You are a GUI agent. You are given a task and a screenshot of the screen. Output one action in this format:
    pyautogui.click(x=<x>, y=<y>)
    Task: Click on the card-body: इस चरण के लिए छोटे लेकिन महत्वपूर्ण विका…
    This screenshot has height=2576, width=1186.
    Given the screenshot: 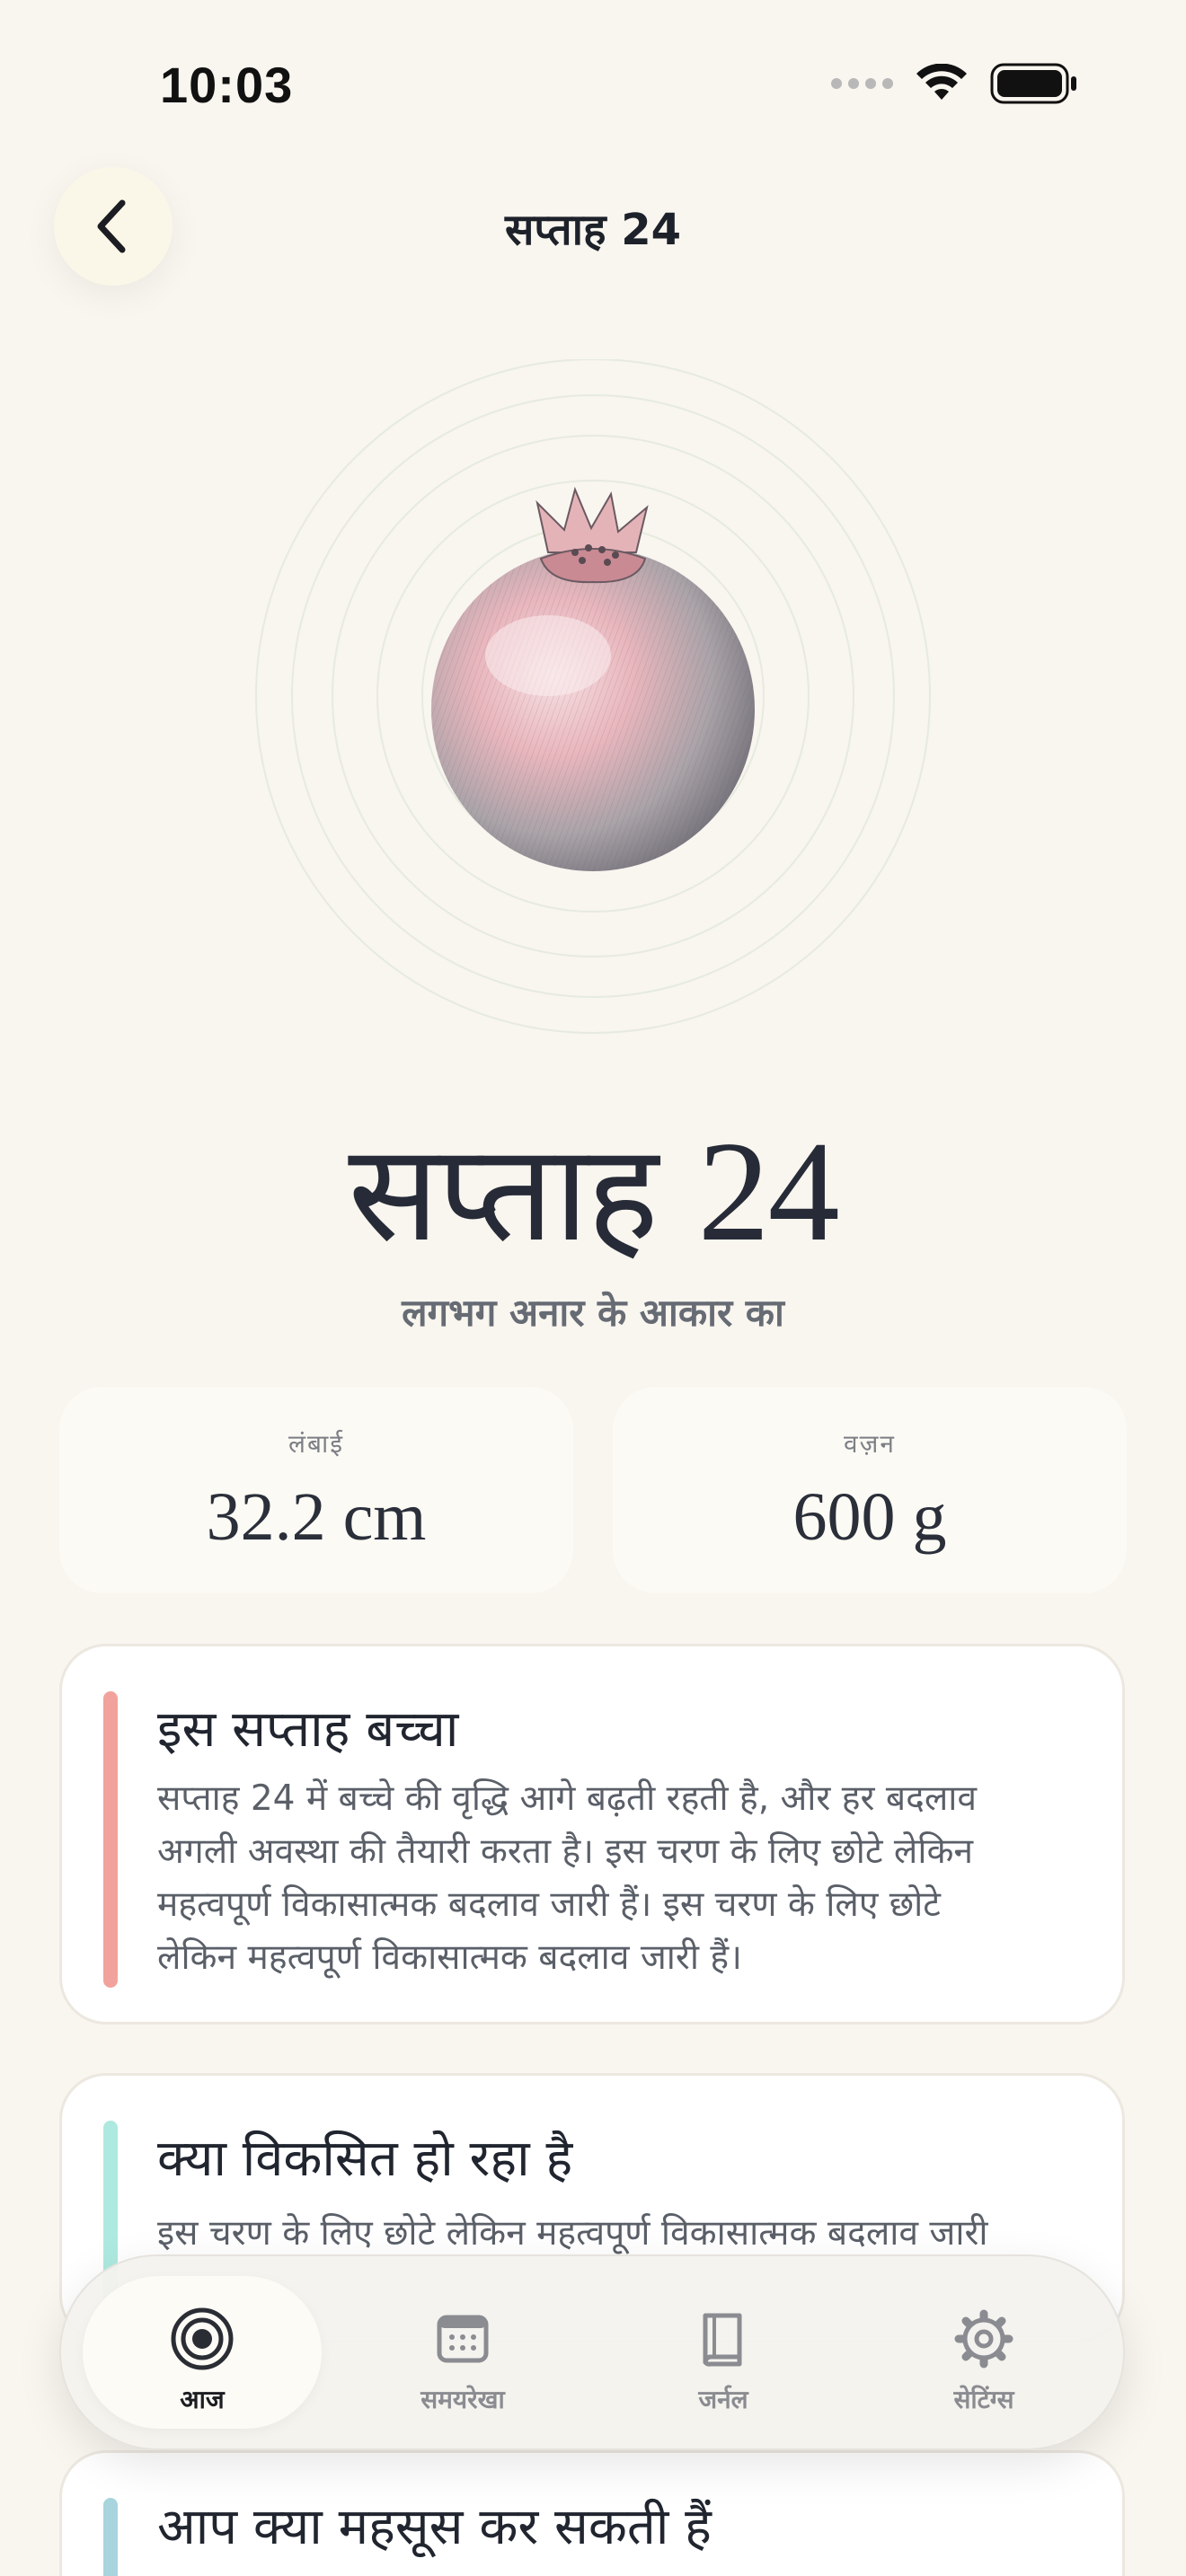 What is the action you would take?
    pyautogui.click(x=572, y=2233)
    